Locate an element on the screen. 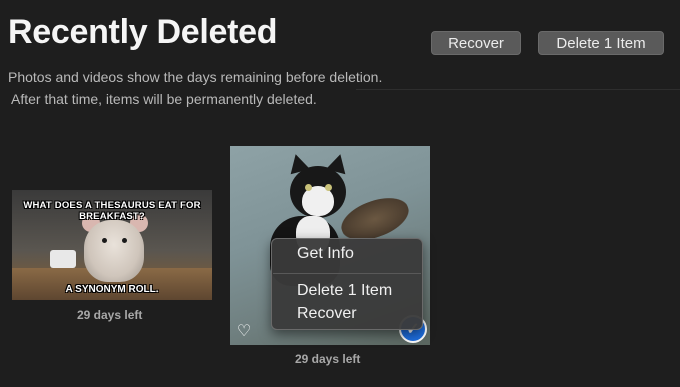 This screenshot has height=387, width=680. menu-item-get-info: Get Info is located at coordinates (325, 254).